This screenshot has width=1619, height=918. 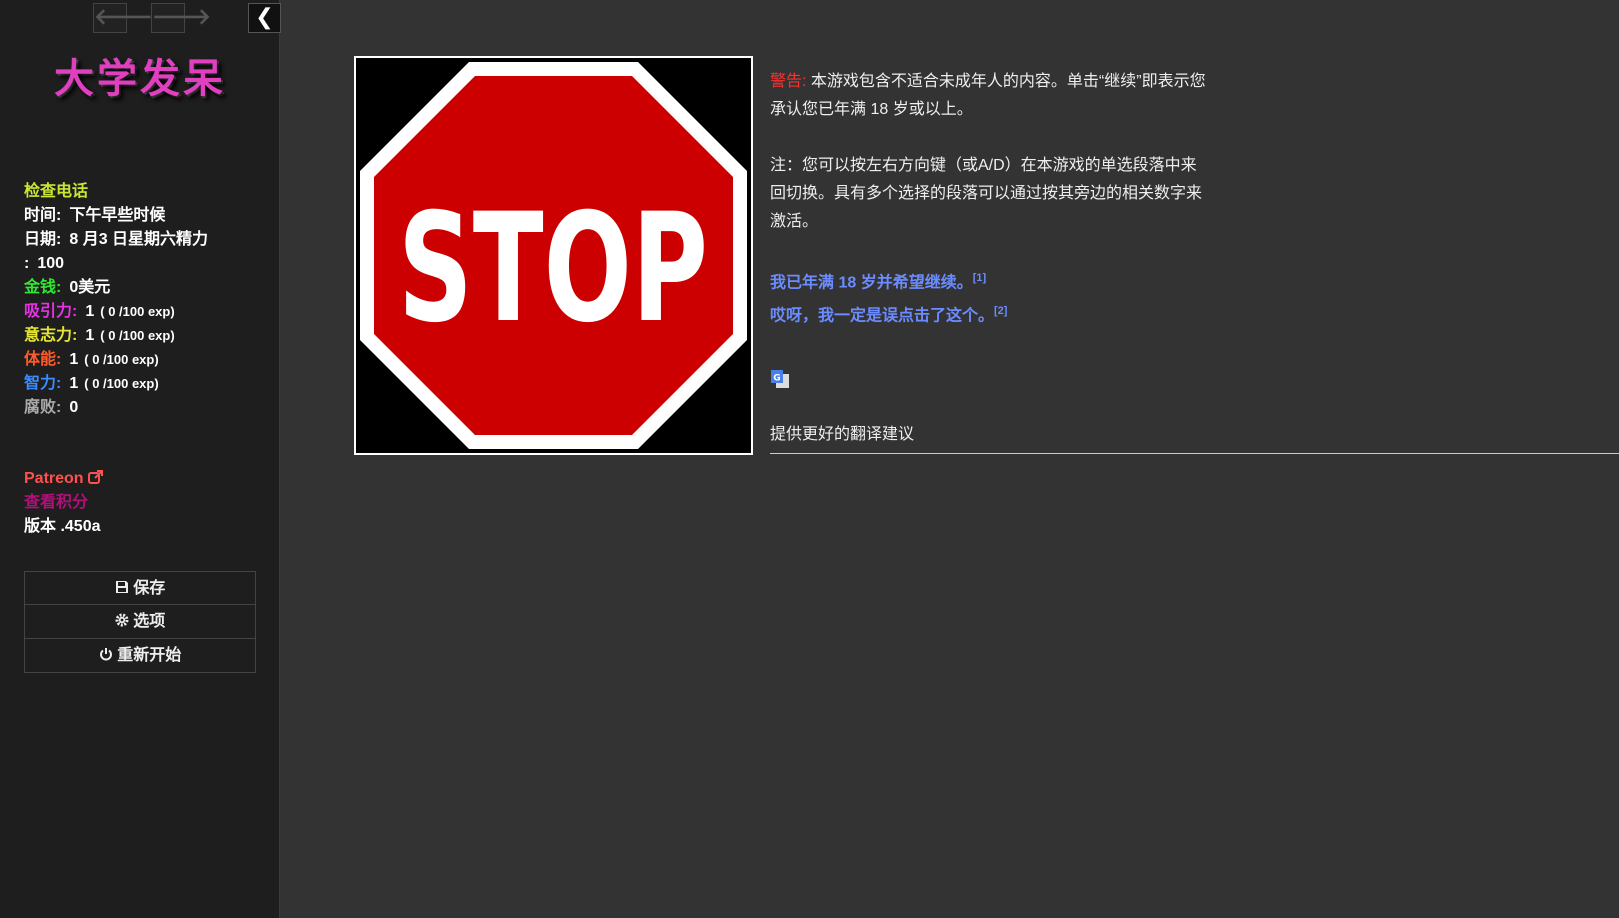 I want to click on version-text: 版本 .450a, so click(x=62, y=526).